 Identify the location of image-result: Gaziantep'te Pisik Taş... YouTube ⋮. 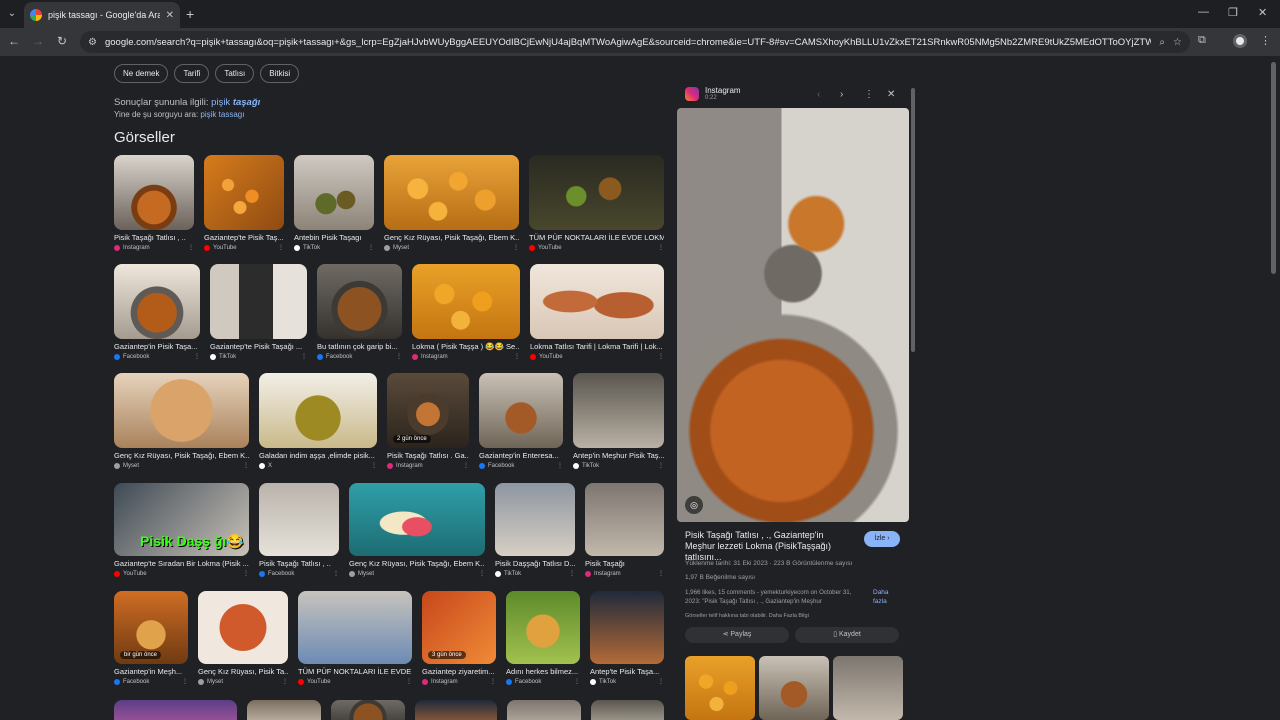
(244, 203).